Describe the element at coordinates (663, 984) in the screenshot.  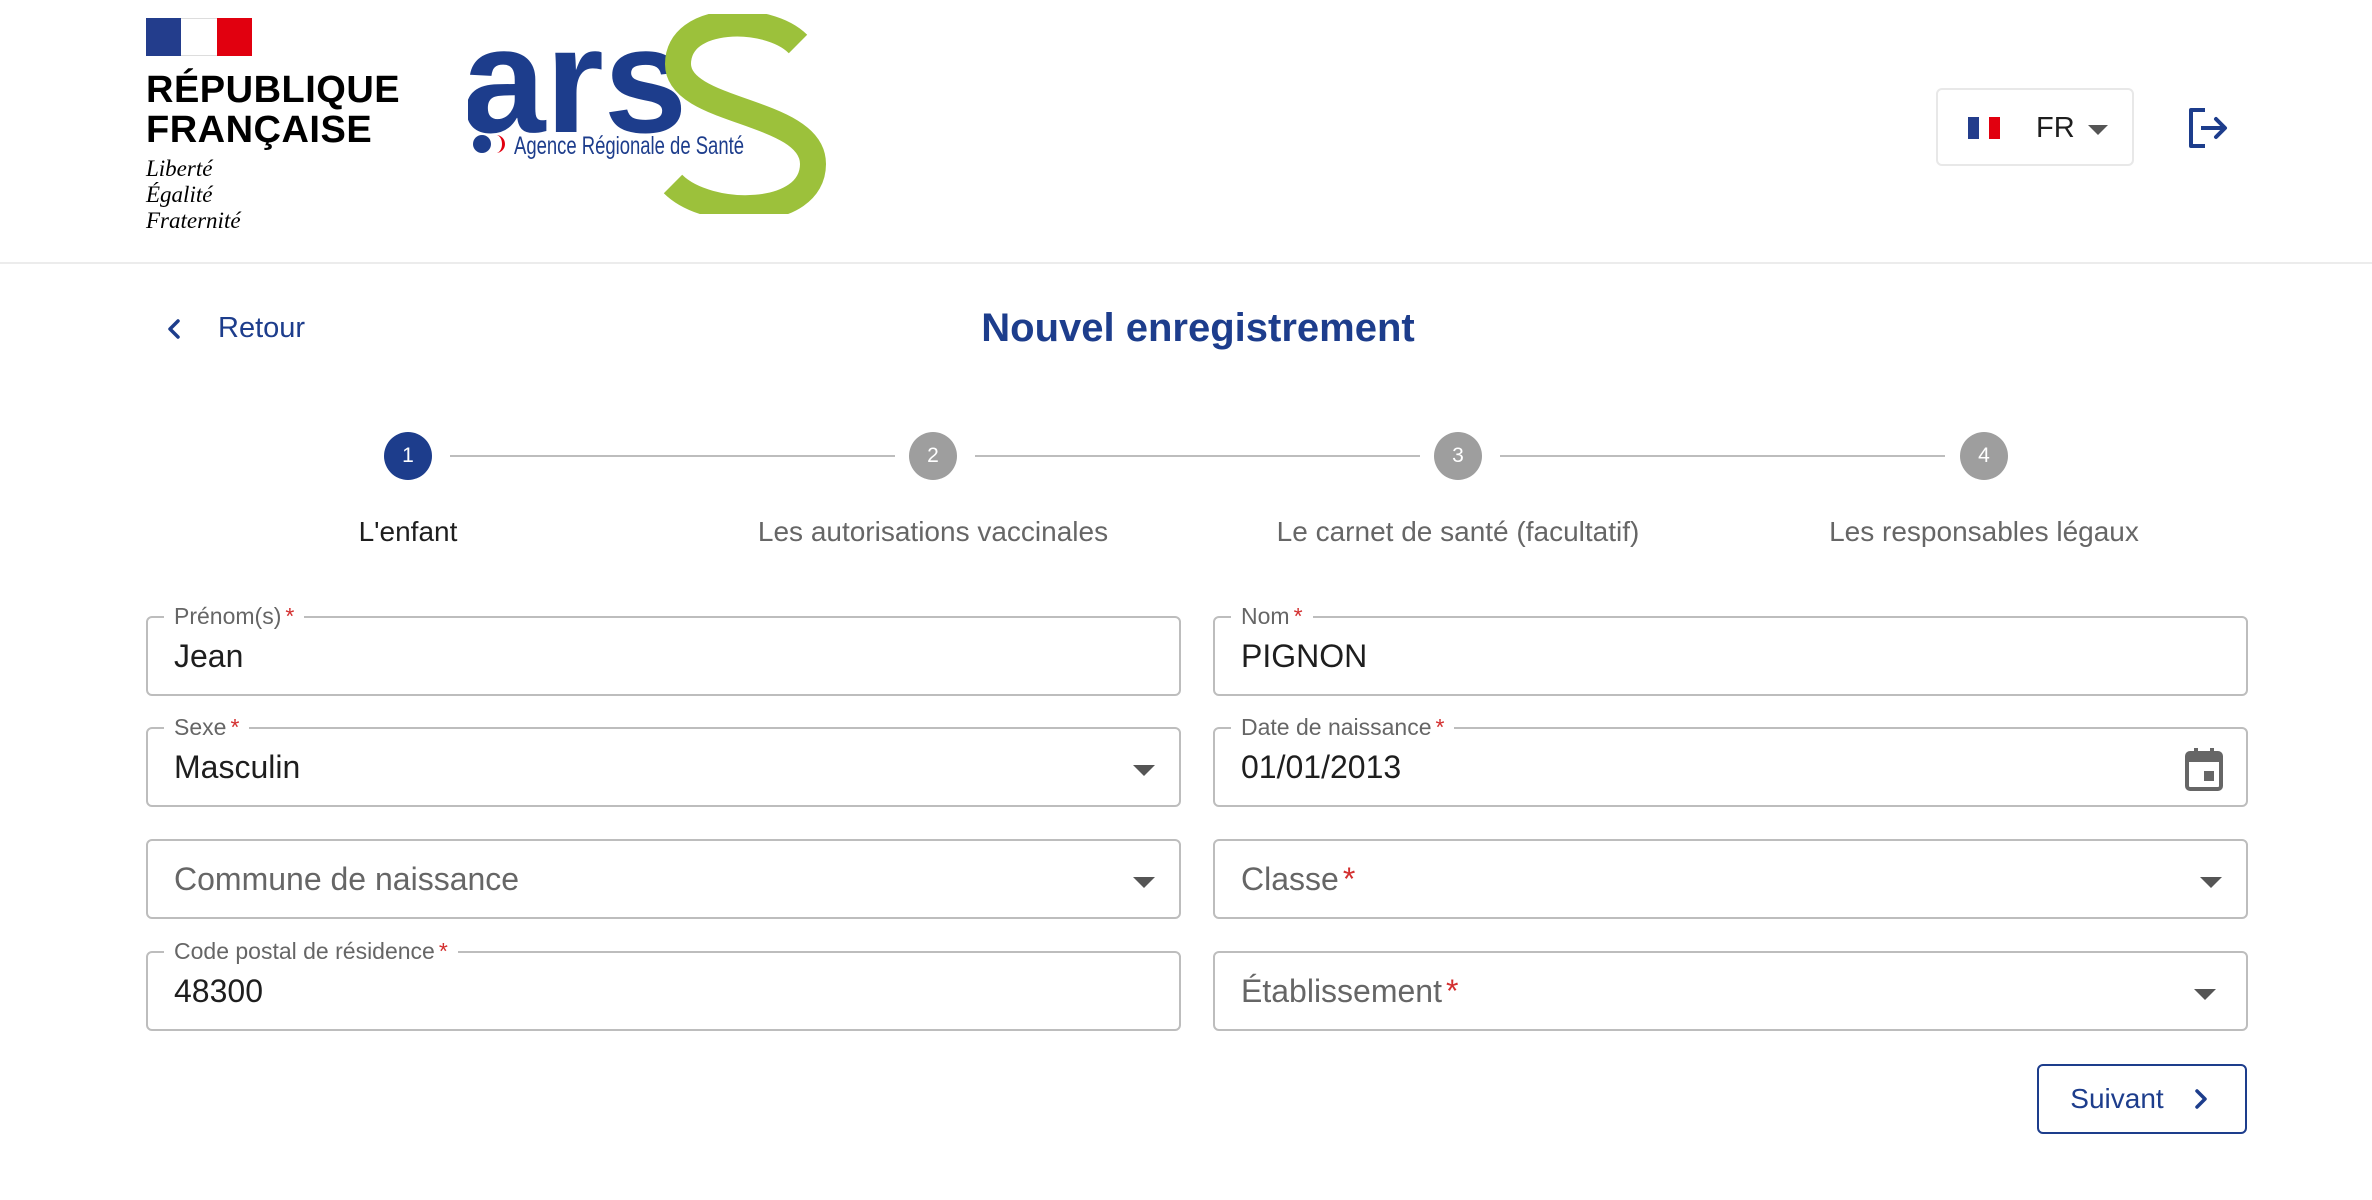
I see `code-postal-field: Code postal de résidence * 48300` at that location.